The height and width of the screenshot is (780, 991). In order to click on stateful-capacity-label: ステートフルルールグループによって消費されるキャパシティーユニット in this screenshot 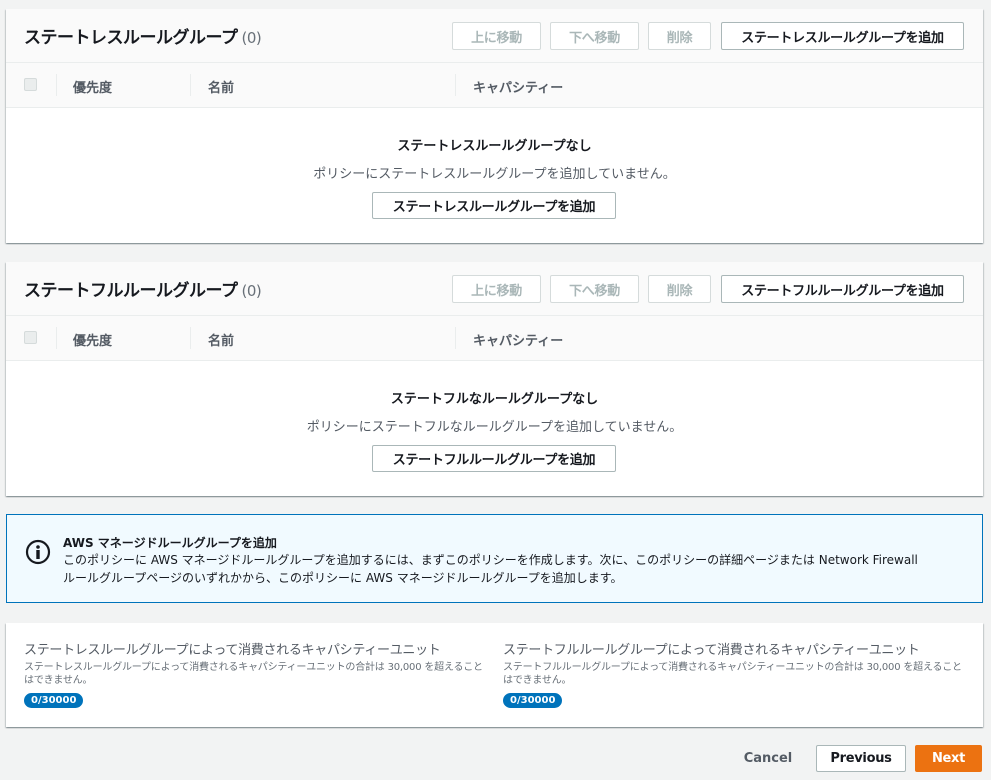, I will do `click(711, 650)`.